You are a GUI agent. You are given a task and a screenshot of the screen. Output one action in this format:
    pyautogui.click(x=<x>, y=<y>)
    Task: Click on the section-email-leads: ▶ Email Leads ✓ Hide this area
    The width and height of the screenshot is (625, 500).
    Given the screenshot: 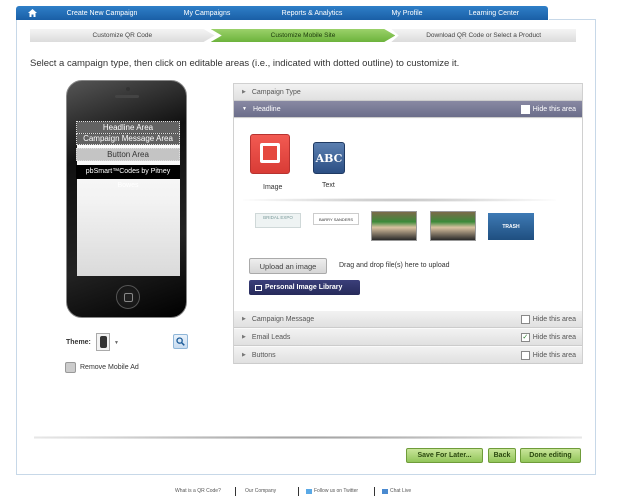 What is the action you would take?
    pyautogui.click(x=408, y=337)
    